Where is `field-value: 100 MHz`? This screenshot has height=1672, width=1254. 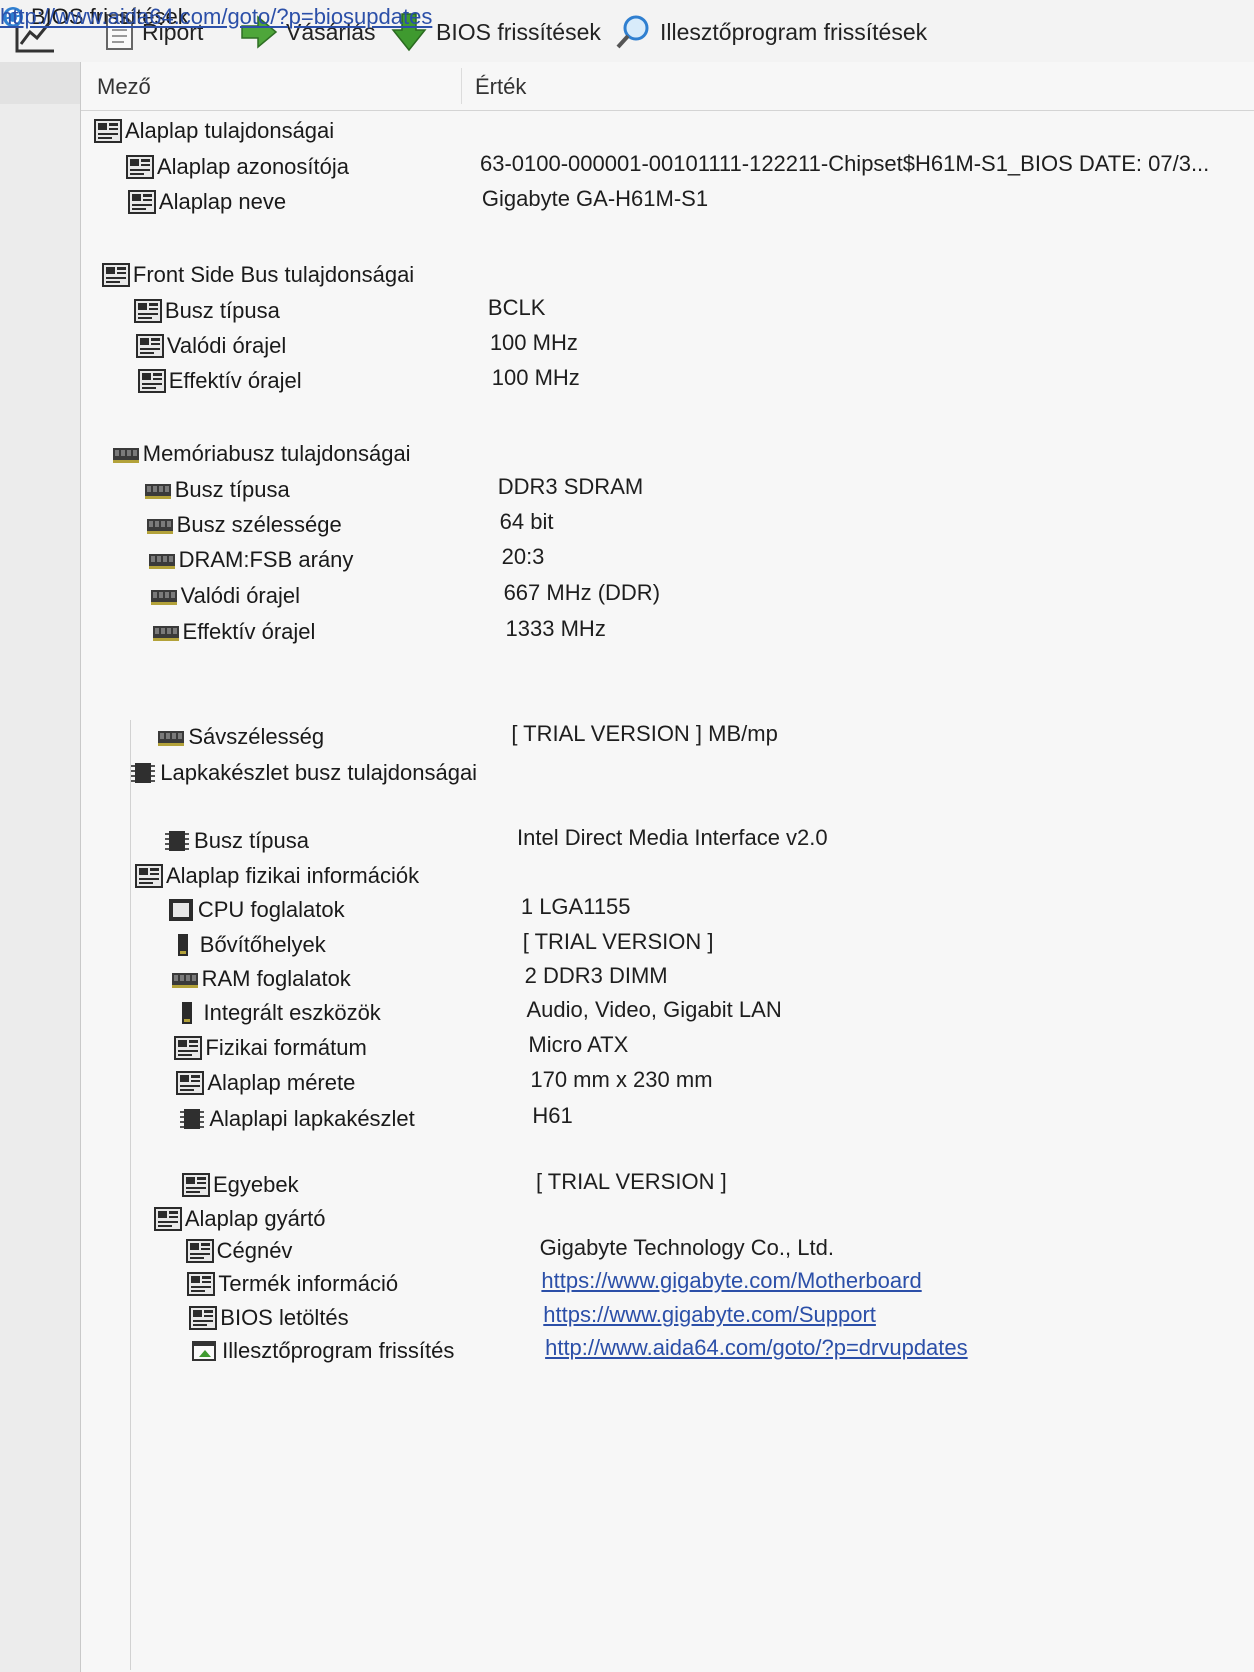
field-value: 100 MHz is located at coordinates (535, 377).